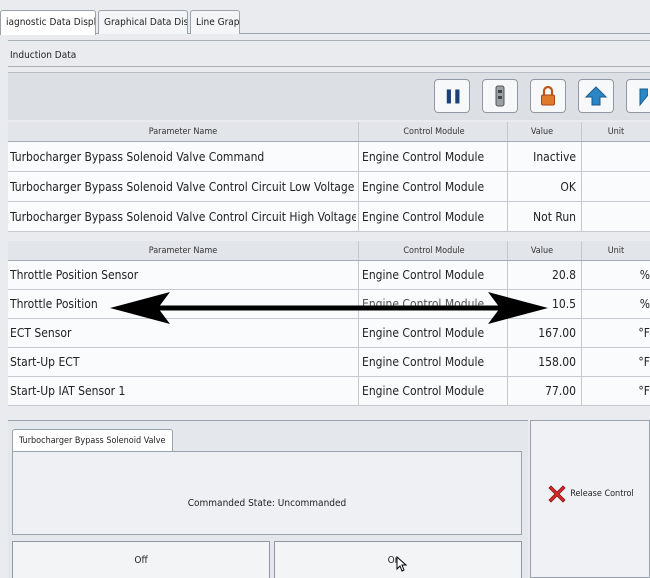 The height and width of the screenshot is (578, 650). What do you see at coordinates (602, 494) in the screenshot?
I see `release-control-label: Release Control` at bounding box center [602, 494].